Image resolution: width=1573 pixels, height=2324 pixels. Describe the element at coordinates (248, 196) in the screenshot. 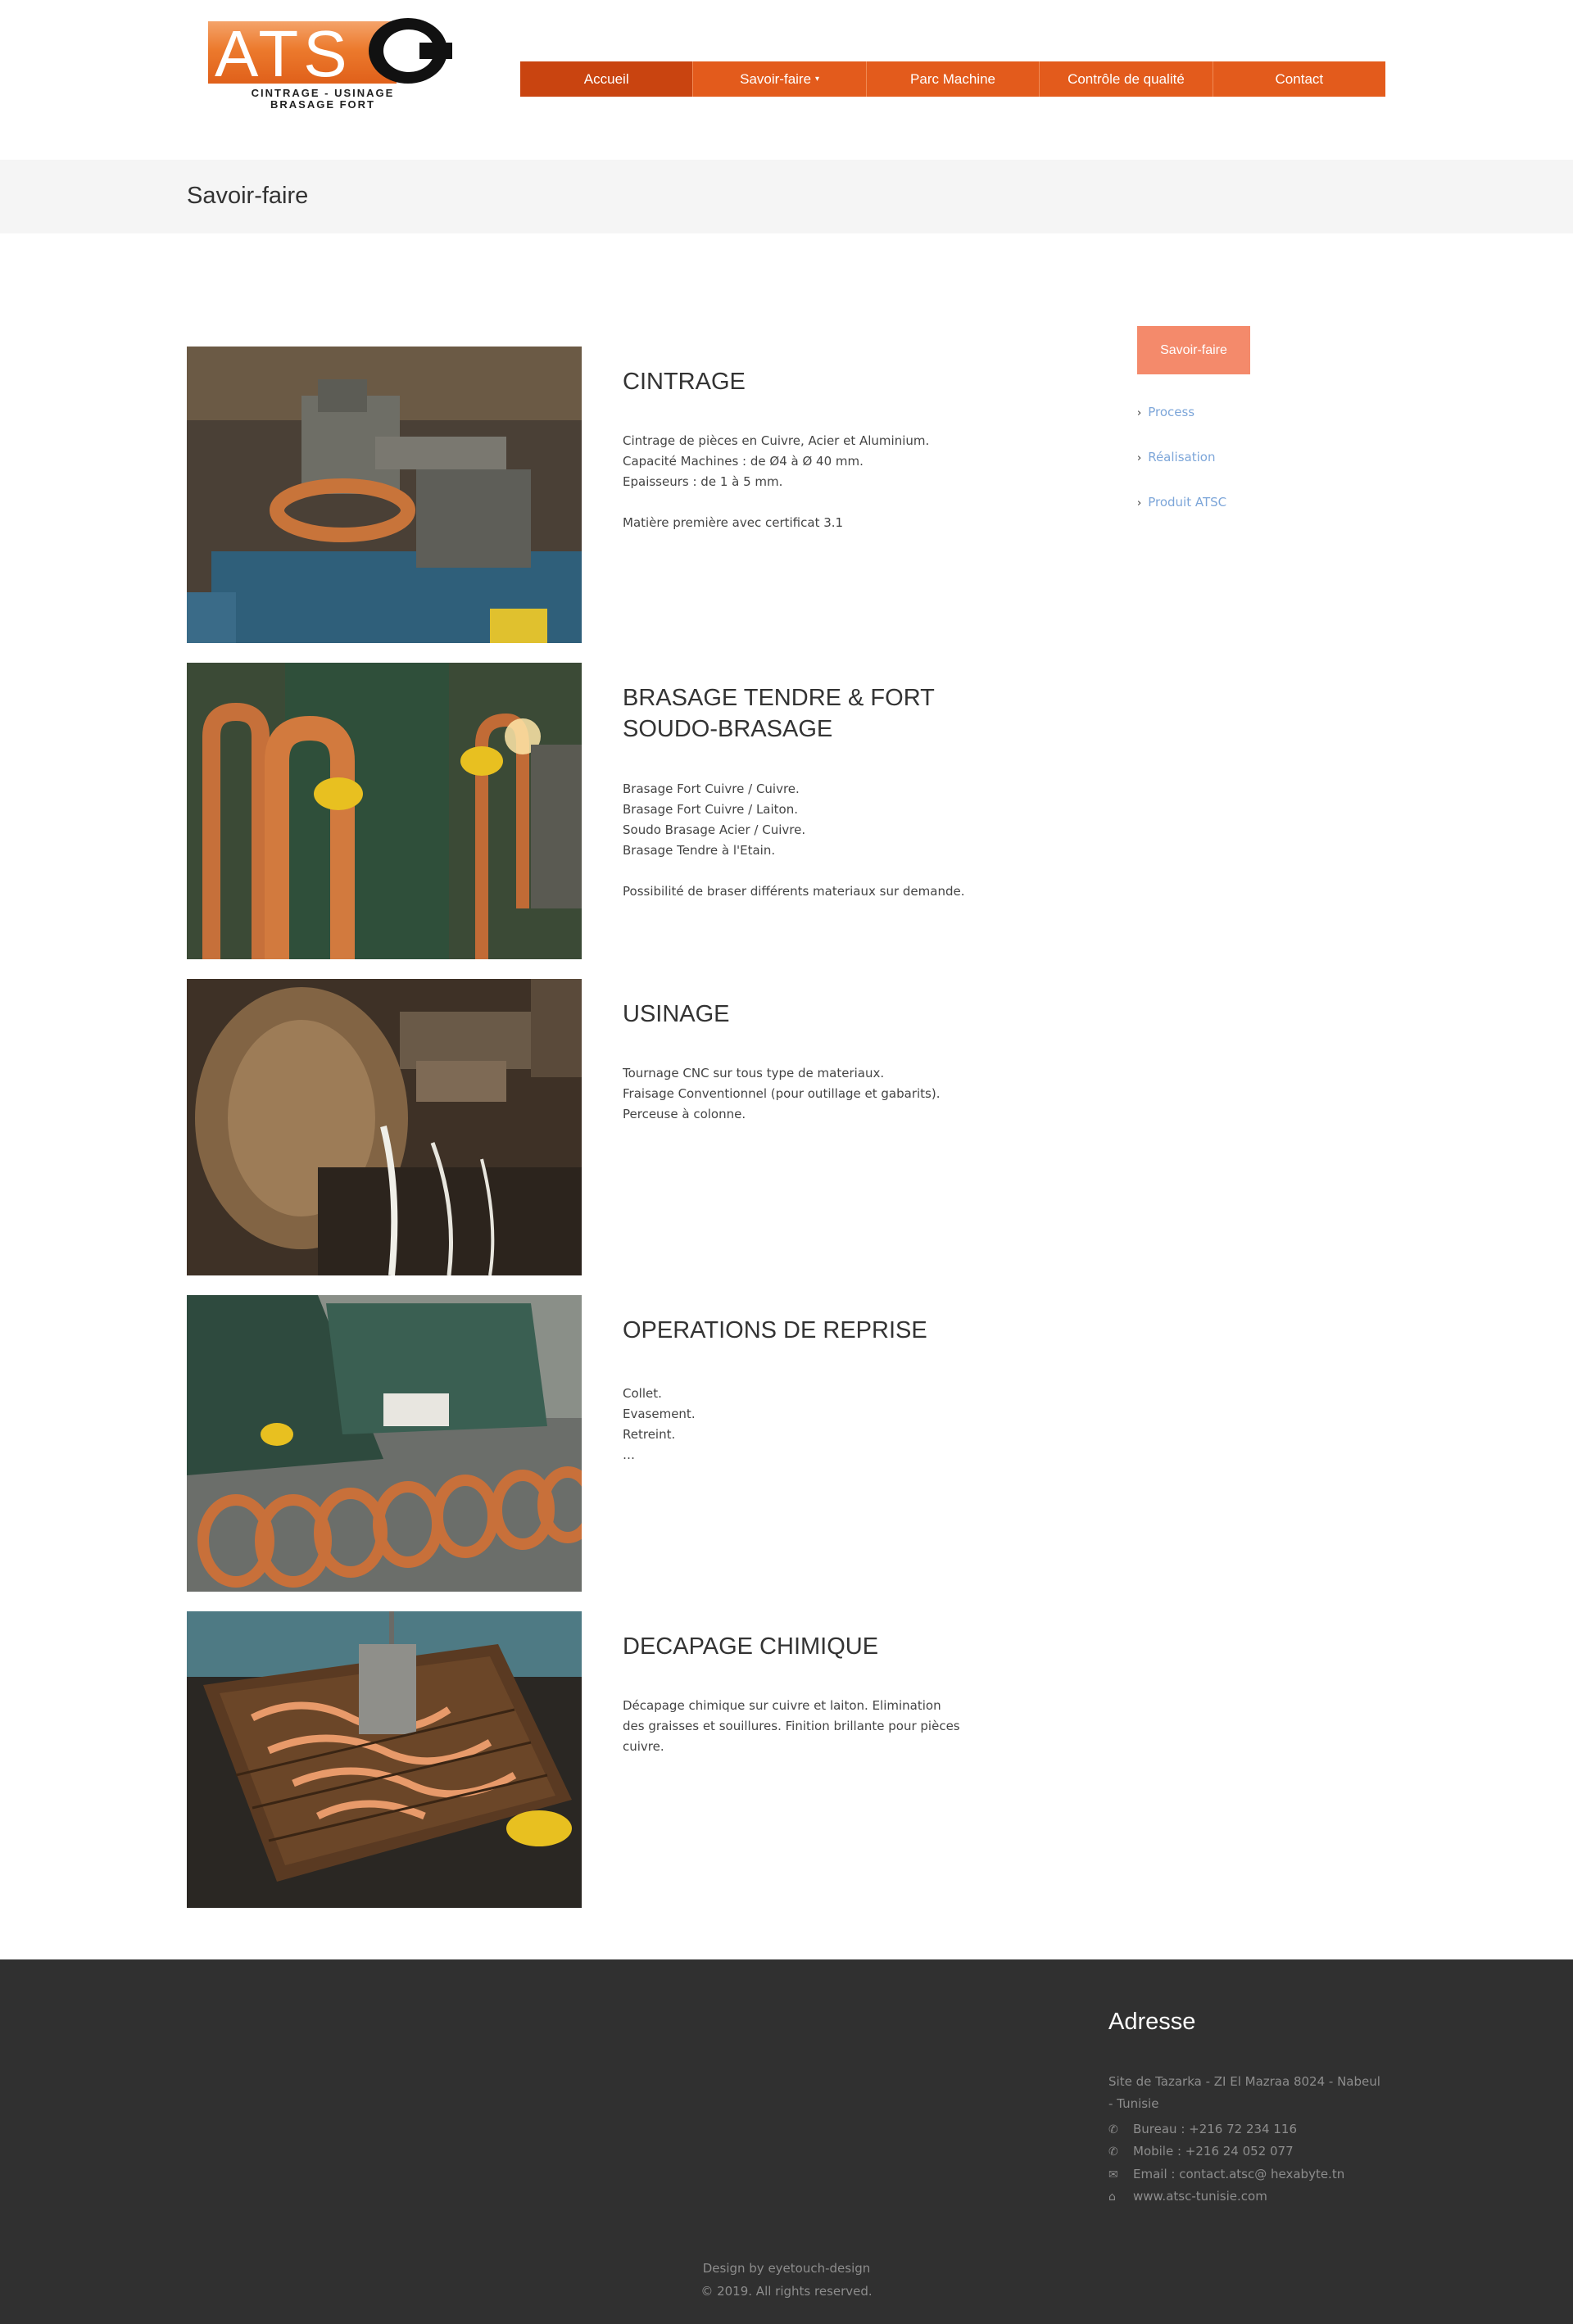

I see `page-title: Savoir-faire` at that location.